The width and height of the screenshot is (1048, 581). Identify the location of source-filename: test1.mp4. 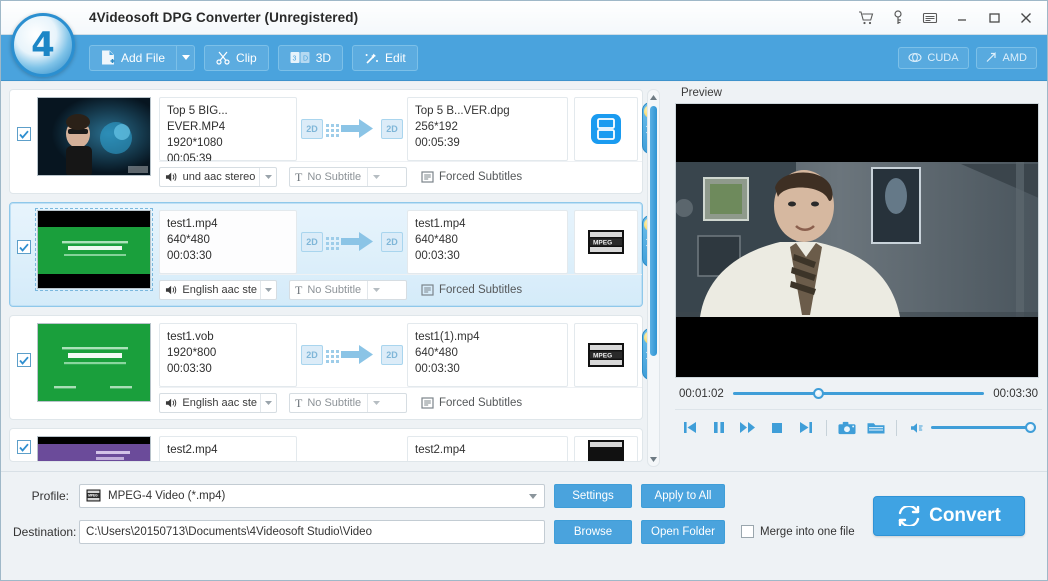
(192, 224).